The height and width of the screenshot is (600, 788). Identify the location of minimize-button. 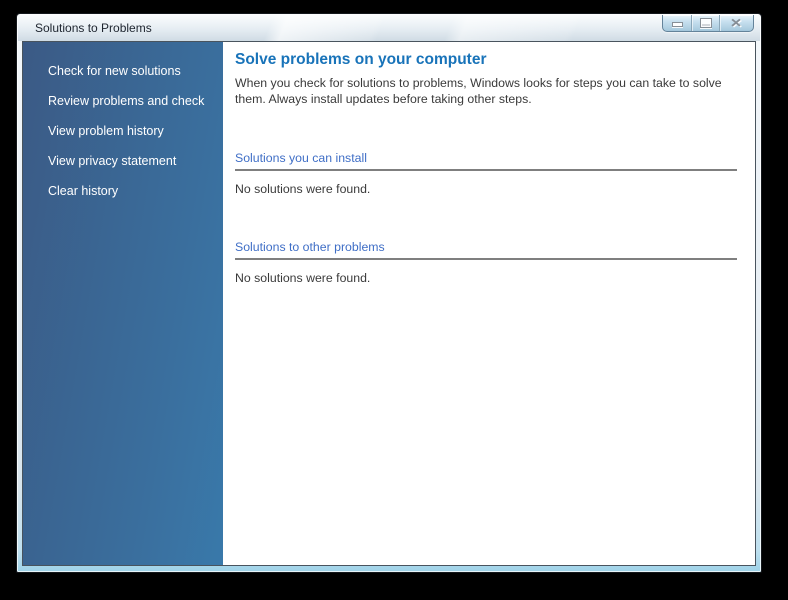
(677, 23).